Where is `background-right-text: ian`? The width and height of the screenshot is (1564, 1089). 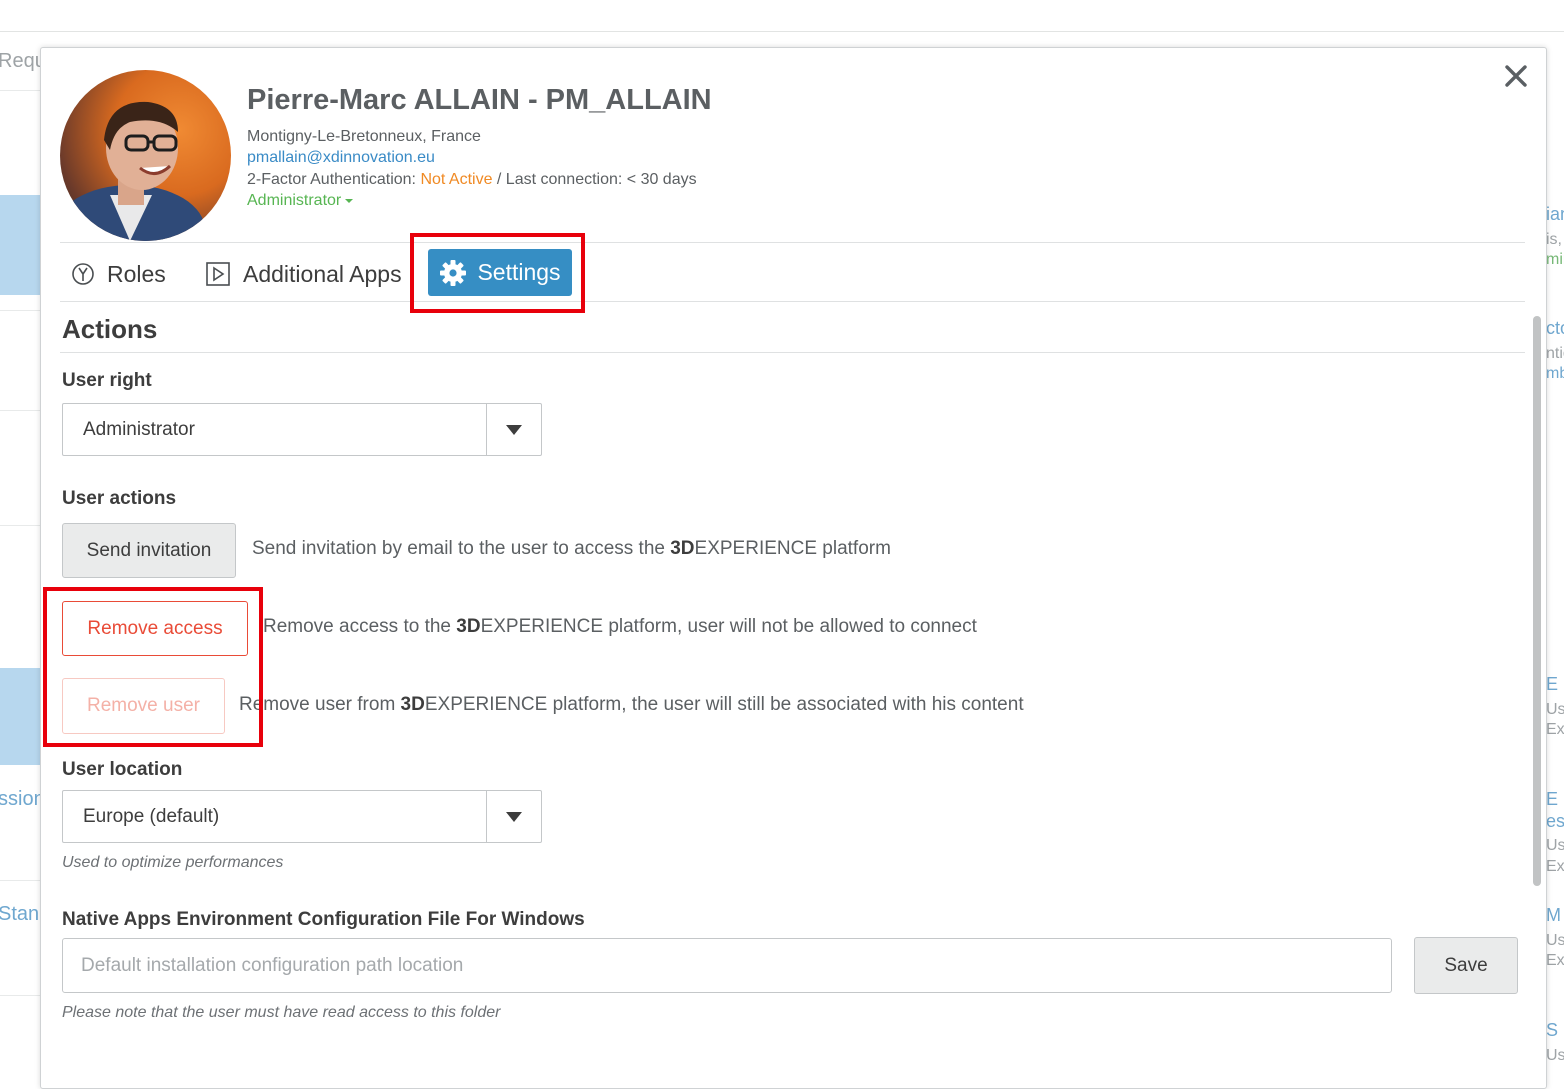 background-right-text: ian is located at coordinates (1555, 214).